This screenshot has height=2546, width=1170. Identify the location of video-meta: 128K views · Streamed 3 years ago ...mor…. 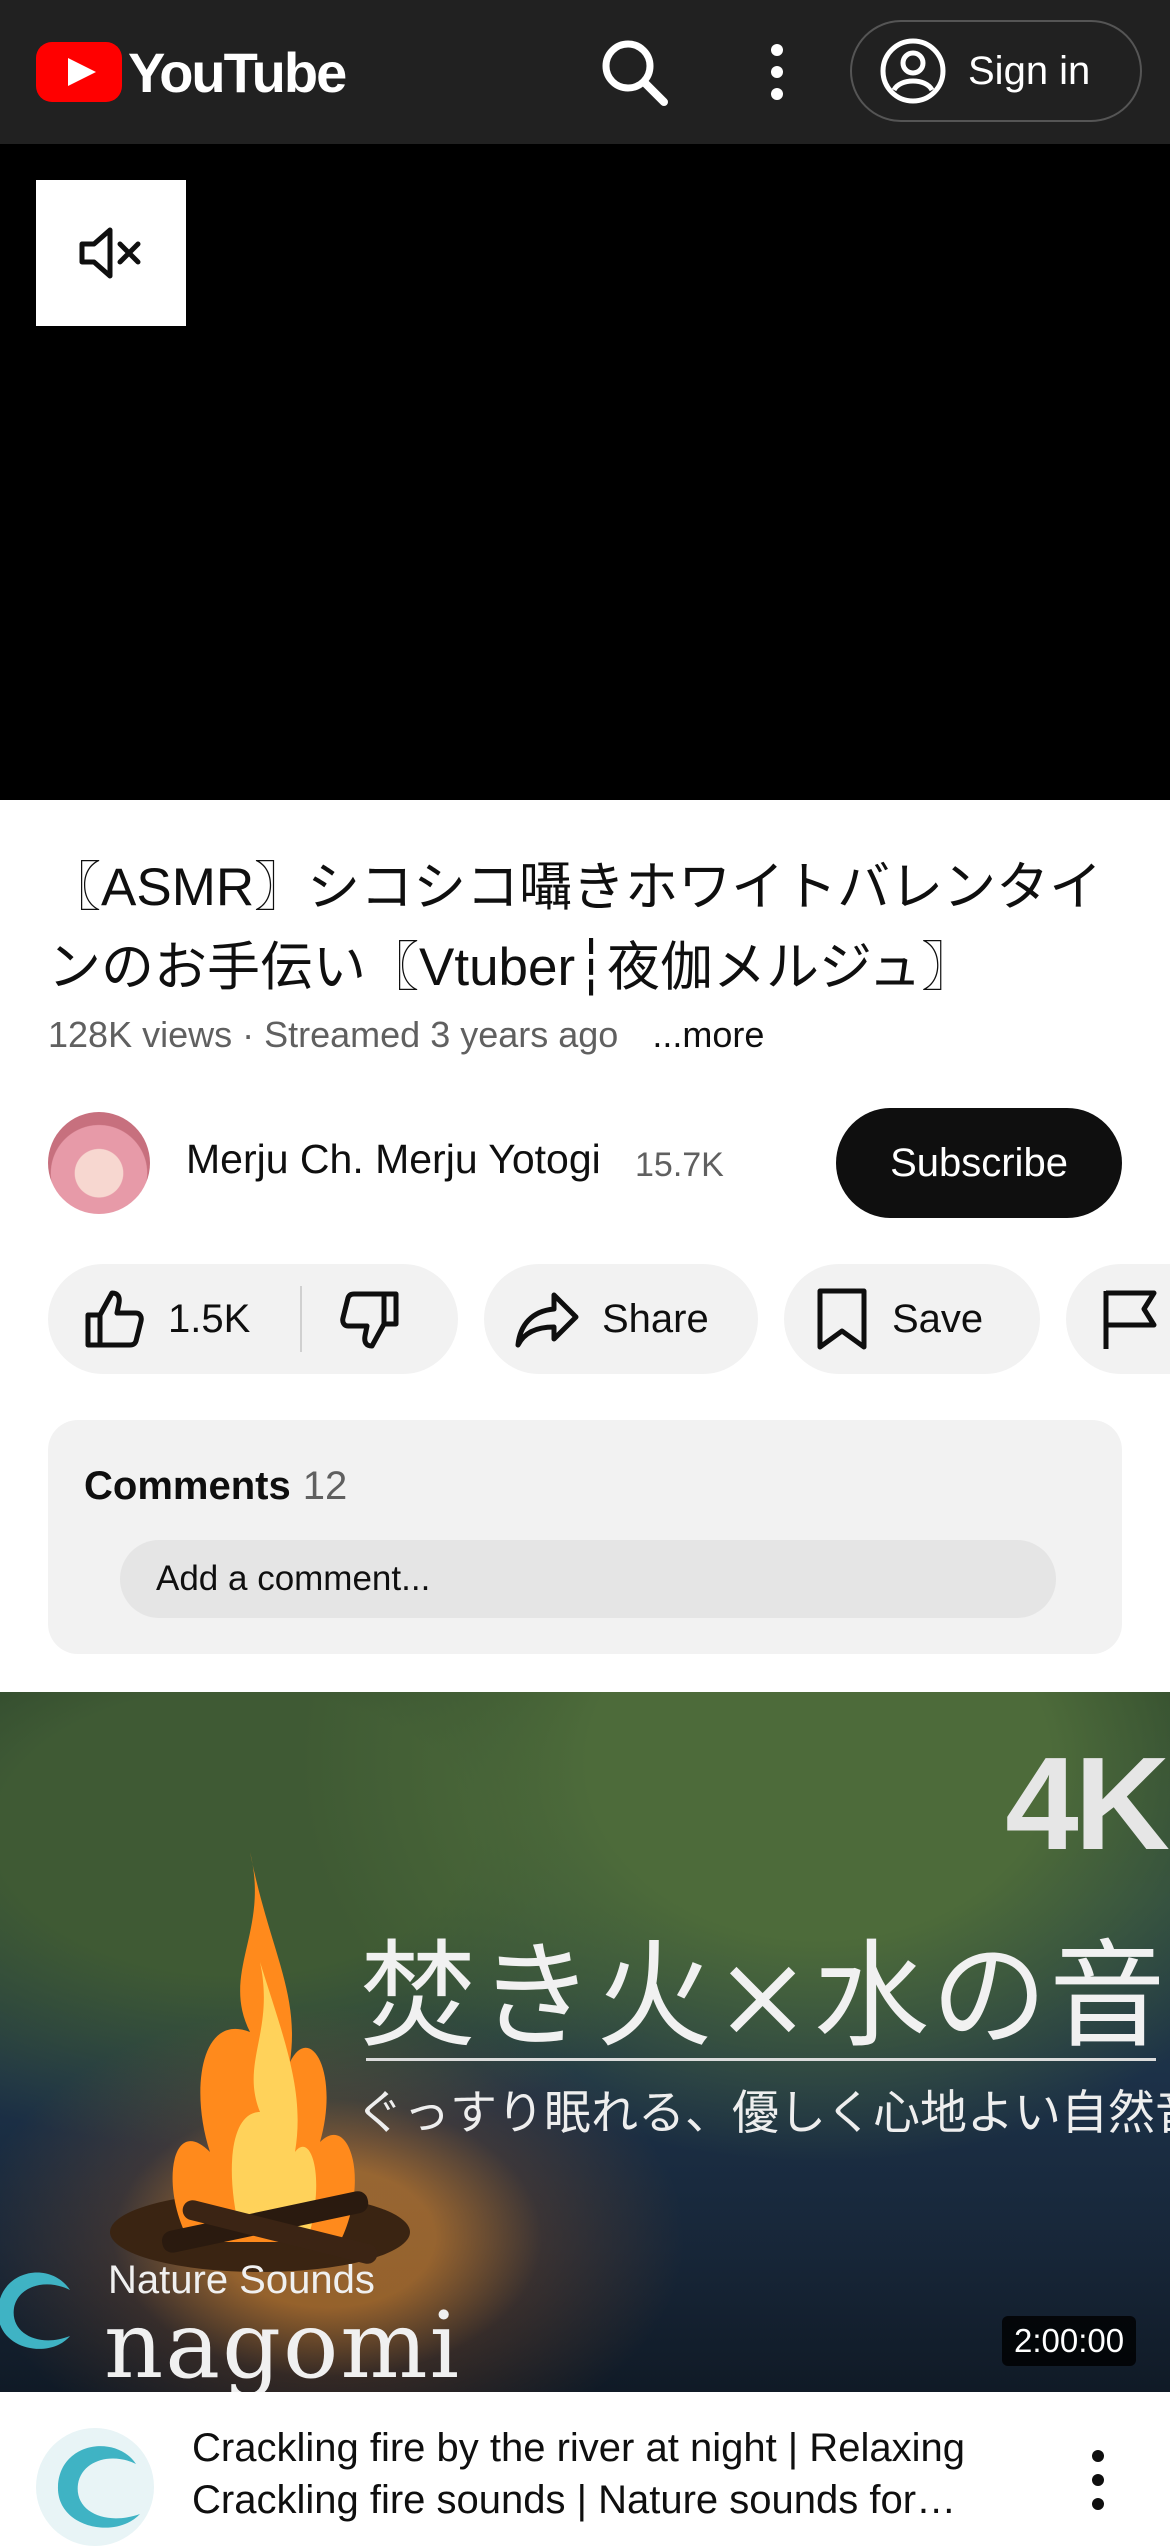
(406, 1035).